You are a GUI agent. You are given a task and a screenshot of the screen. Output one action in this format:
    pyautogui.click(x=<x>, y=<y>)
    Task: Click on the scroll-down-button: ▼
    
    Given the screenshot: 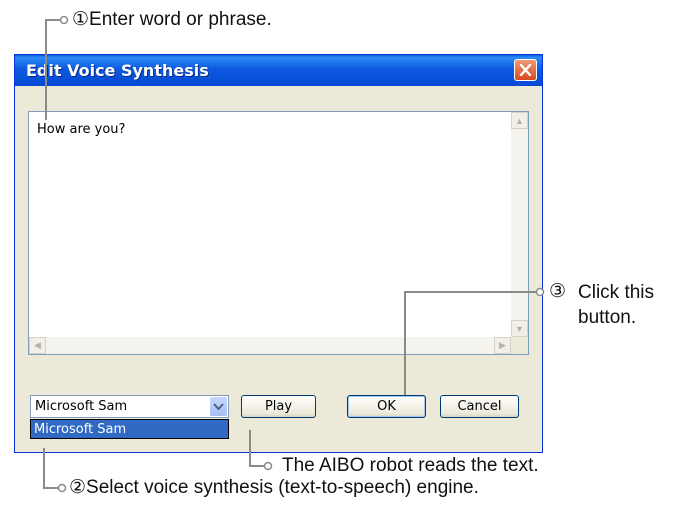 What is the action you would take?
    pyautogui.click(x=519, y=328)
    